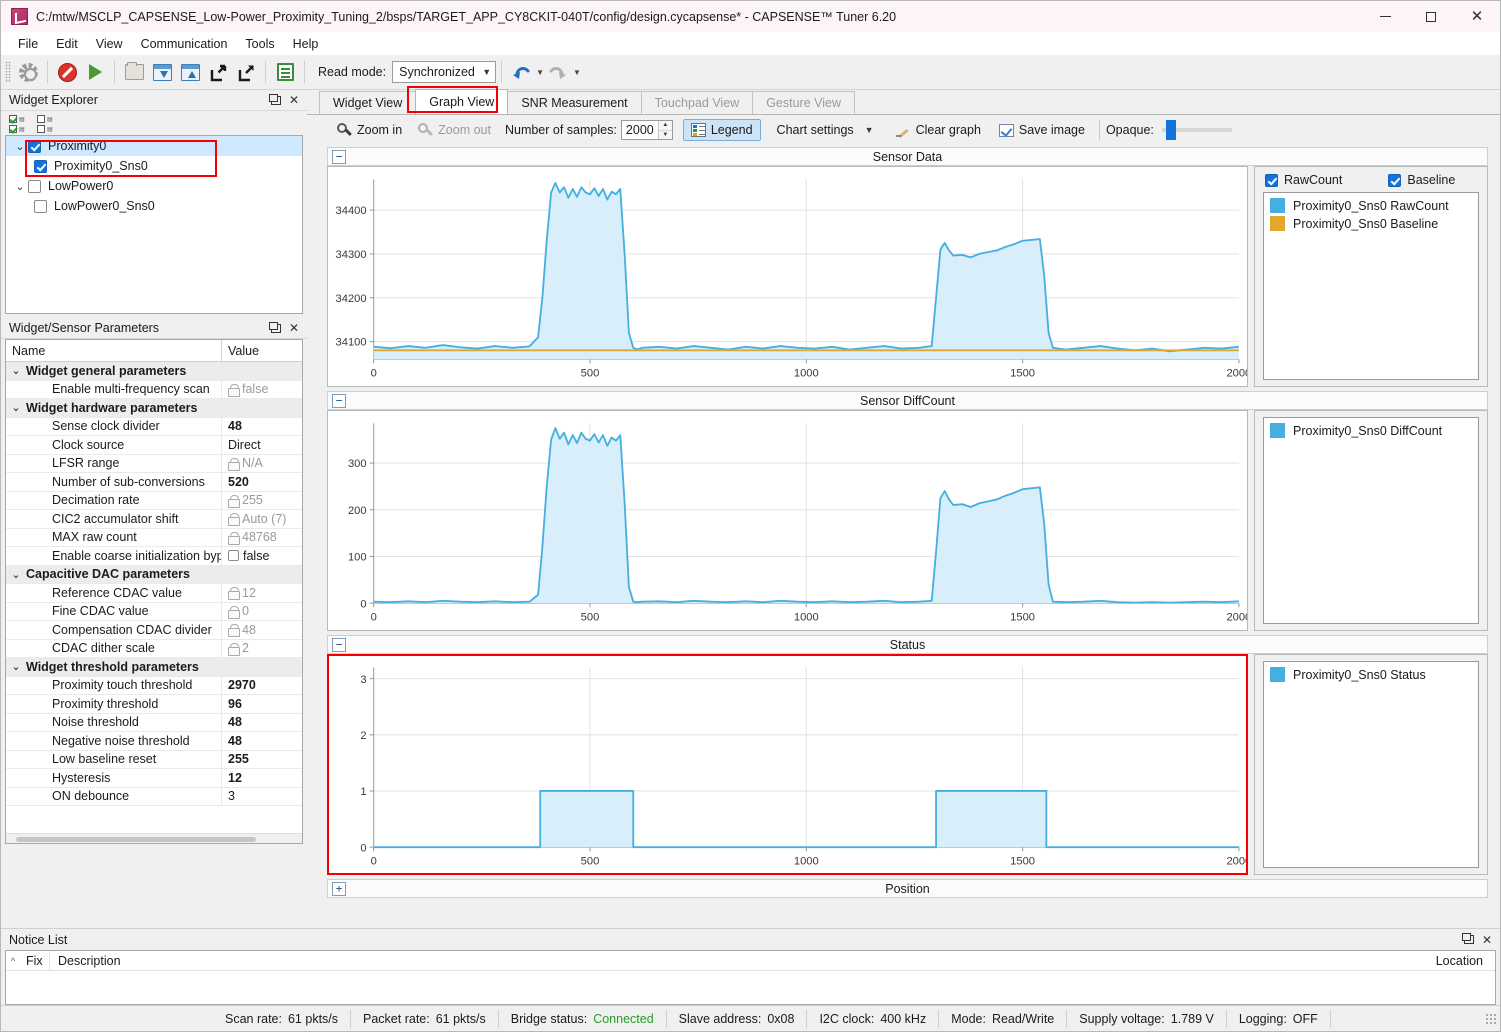 The image size is (1501, 1032). I want to click on parameter-value-cell: 2, so click(262, 649).